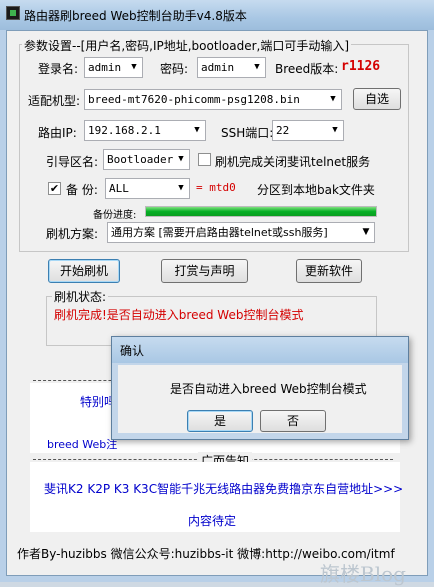 Image resolution: width=434 pixels, height=587 pixels. I want to click on backup-desc: 分区到本地bak文件夹, so click(316, 190).